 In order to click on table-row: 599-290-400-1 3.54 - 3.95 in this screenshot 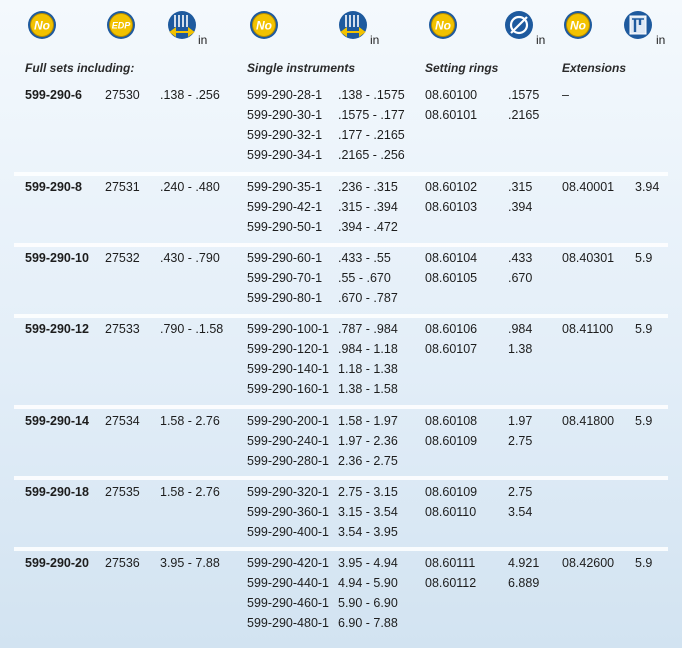, I will do `click(341, 532)`.